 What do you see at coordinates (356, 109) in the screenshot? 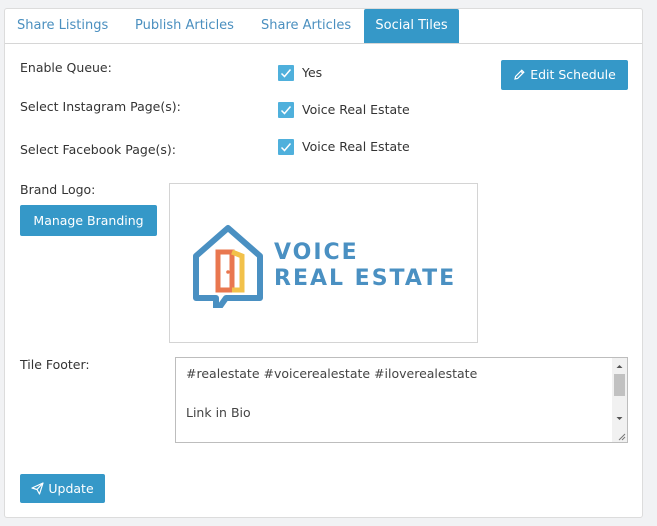
I see `instagram-page-name: Voice Real Estate` at bounding box center [356, 109].